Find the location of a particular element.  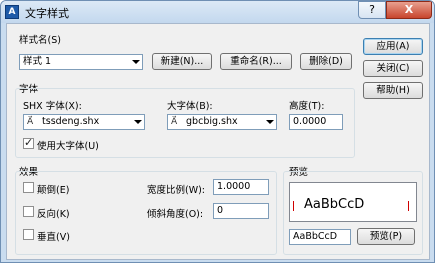

autocad-app-icon: A is located at coordinates (12, 12).